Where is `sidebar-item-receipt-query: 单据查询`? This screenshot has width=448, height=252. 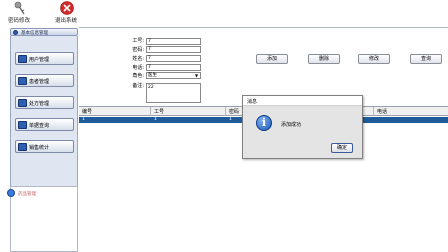 sidebar-item-receipt-query: 单据查询 is located at coordinates (44, 124).